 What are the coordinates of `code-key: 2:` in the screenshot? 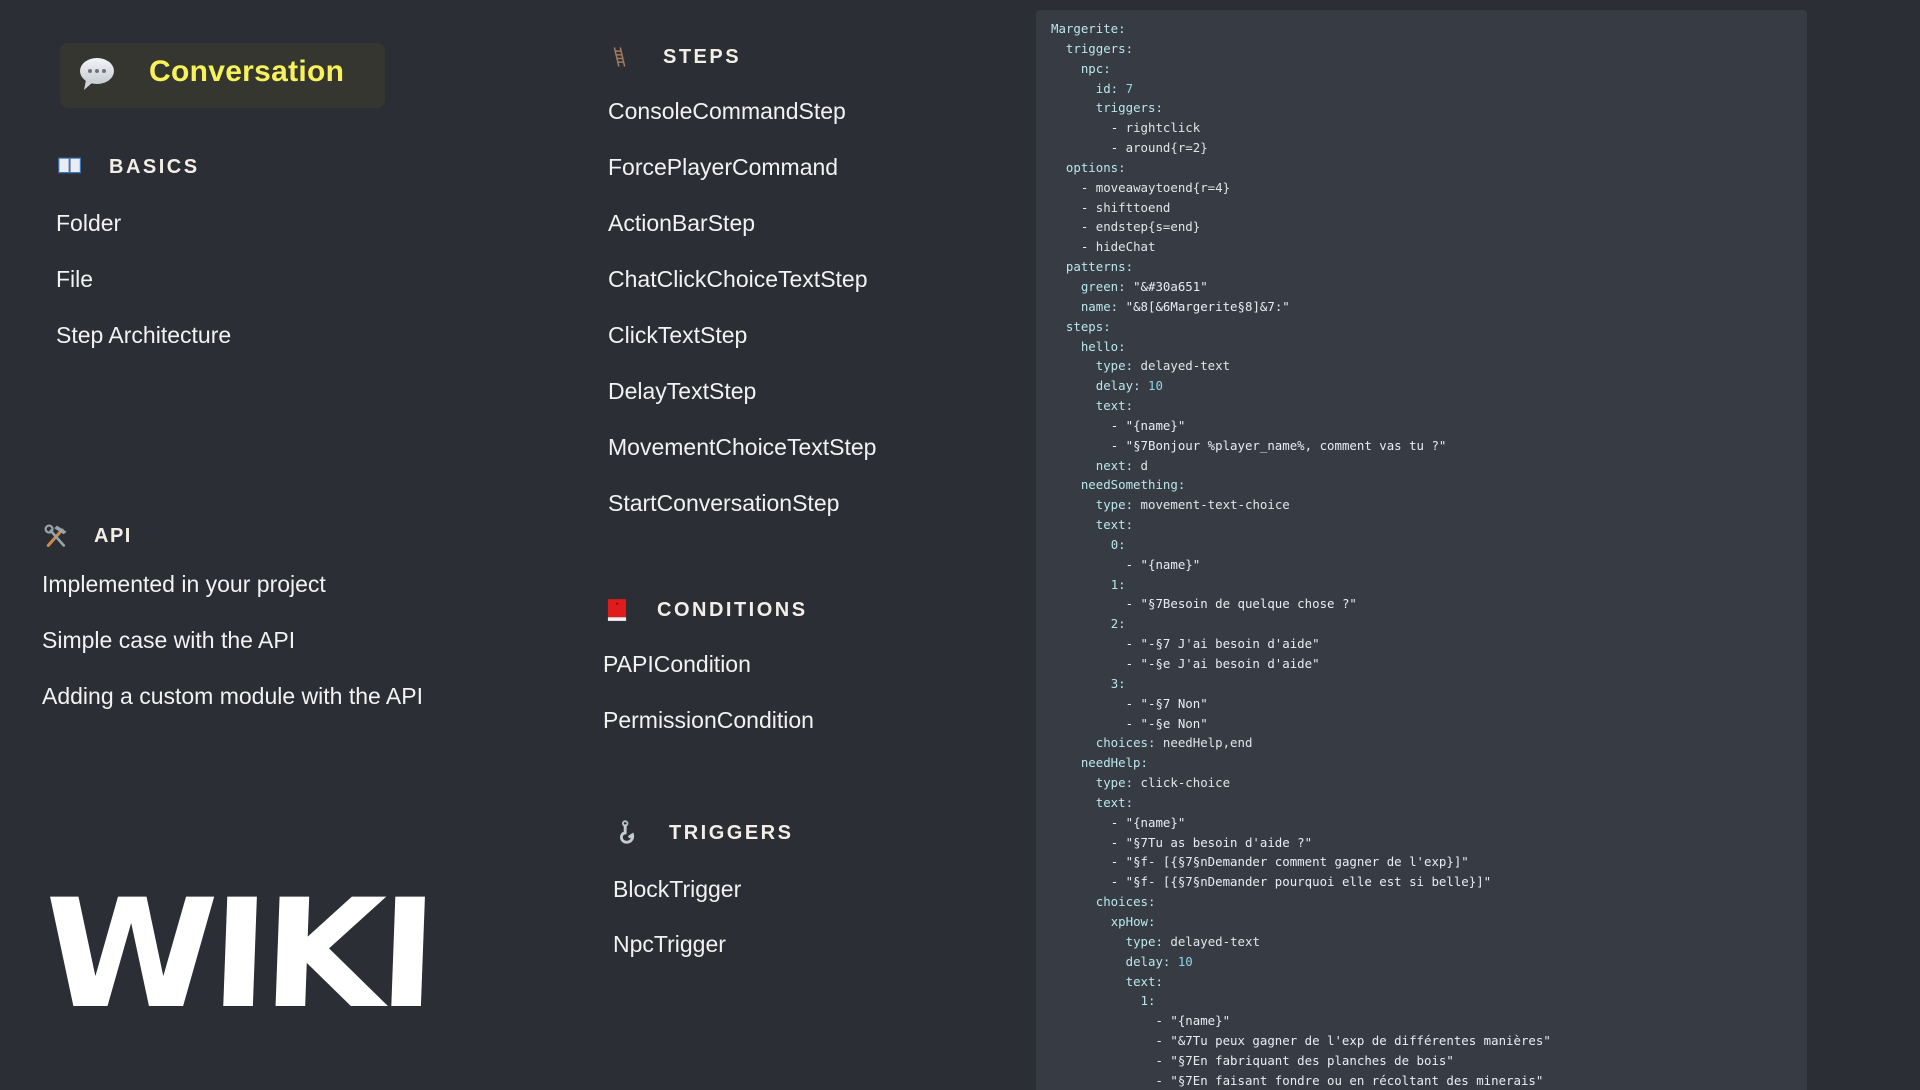 It's located at (1118, 624).